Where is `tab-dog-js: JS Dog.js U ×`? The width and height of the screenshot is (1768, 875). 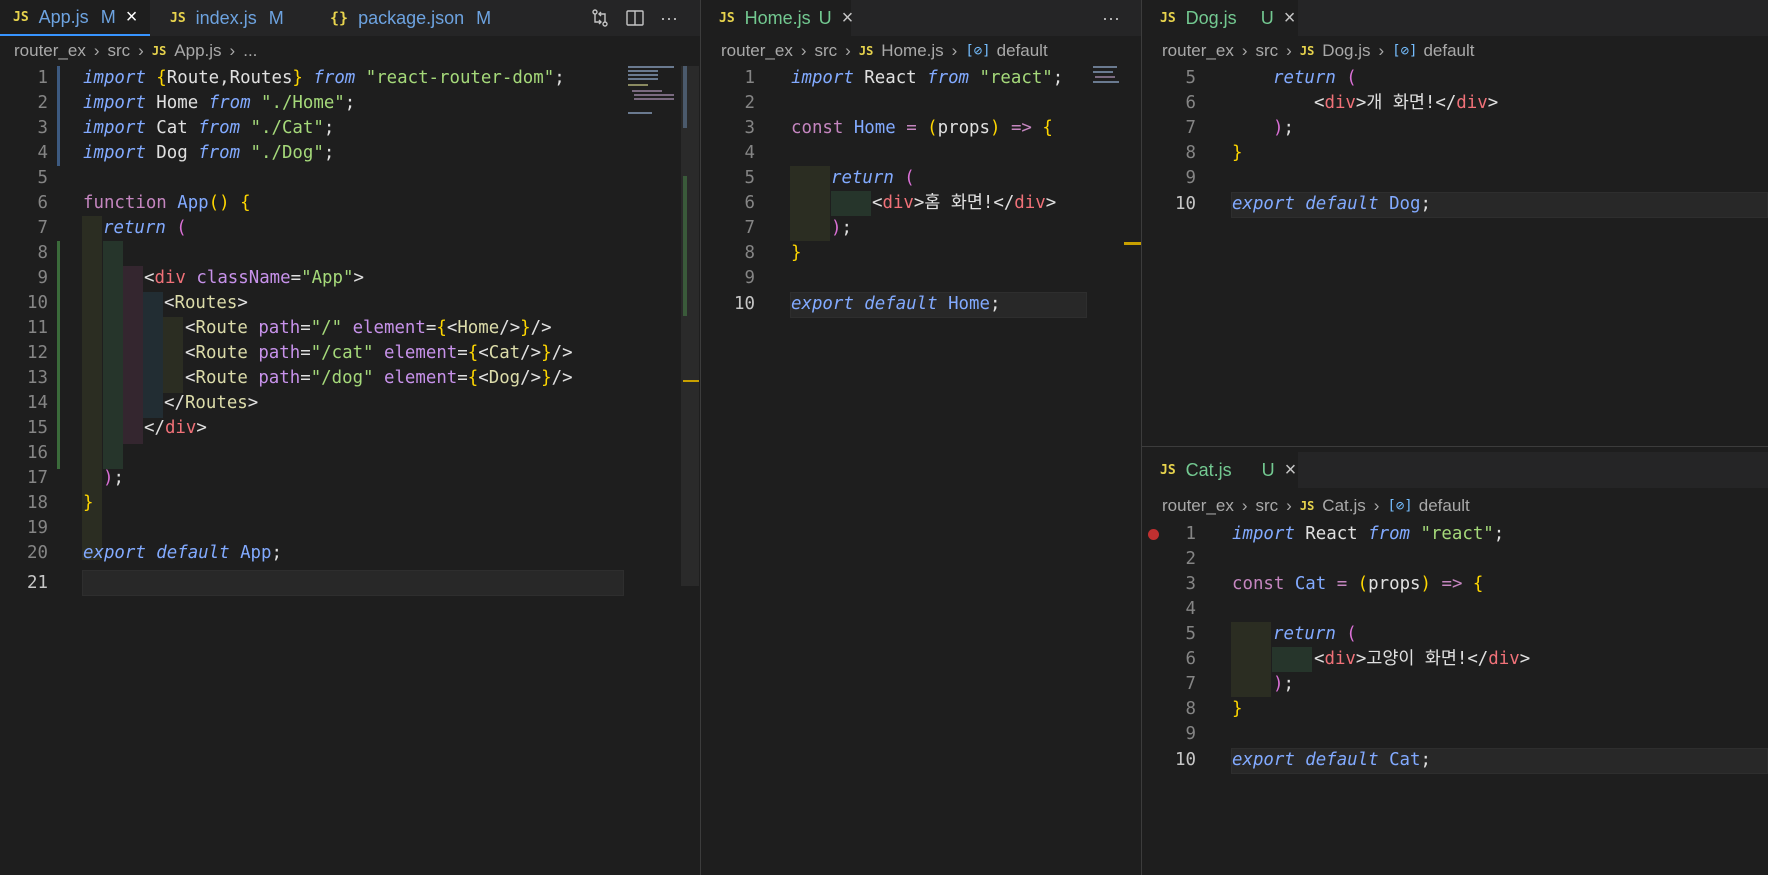 tab-dog-js: JS Dog.js U × is located at coordinates (1220, 18).